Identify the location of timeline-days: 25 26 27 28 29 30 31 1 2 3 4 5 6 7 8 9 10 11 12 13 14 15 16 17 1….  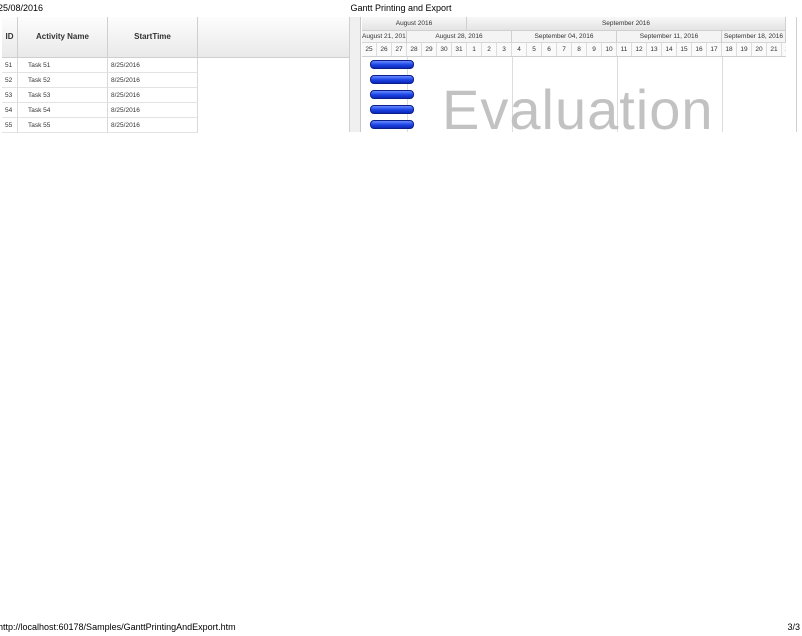
(574, 50).